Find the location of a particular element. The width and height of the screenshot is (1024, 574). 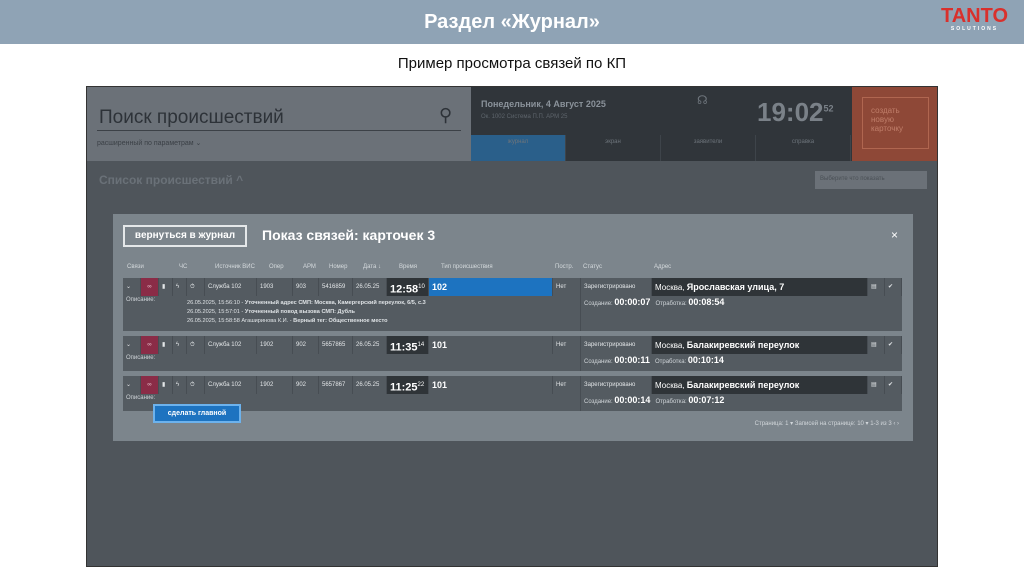

show-select: Выберите что показать is located at coordinates (871, 180).